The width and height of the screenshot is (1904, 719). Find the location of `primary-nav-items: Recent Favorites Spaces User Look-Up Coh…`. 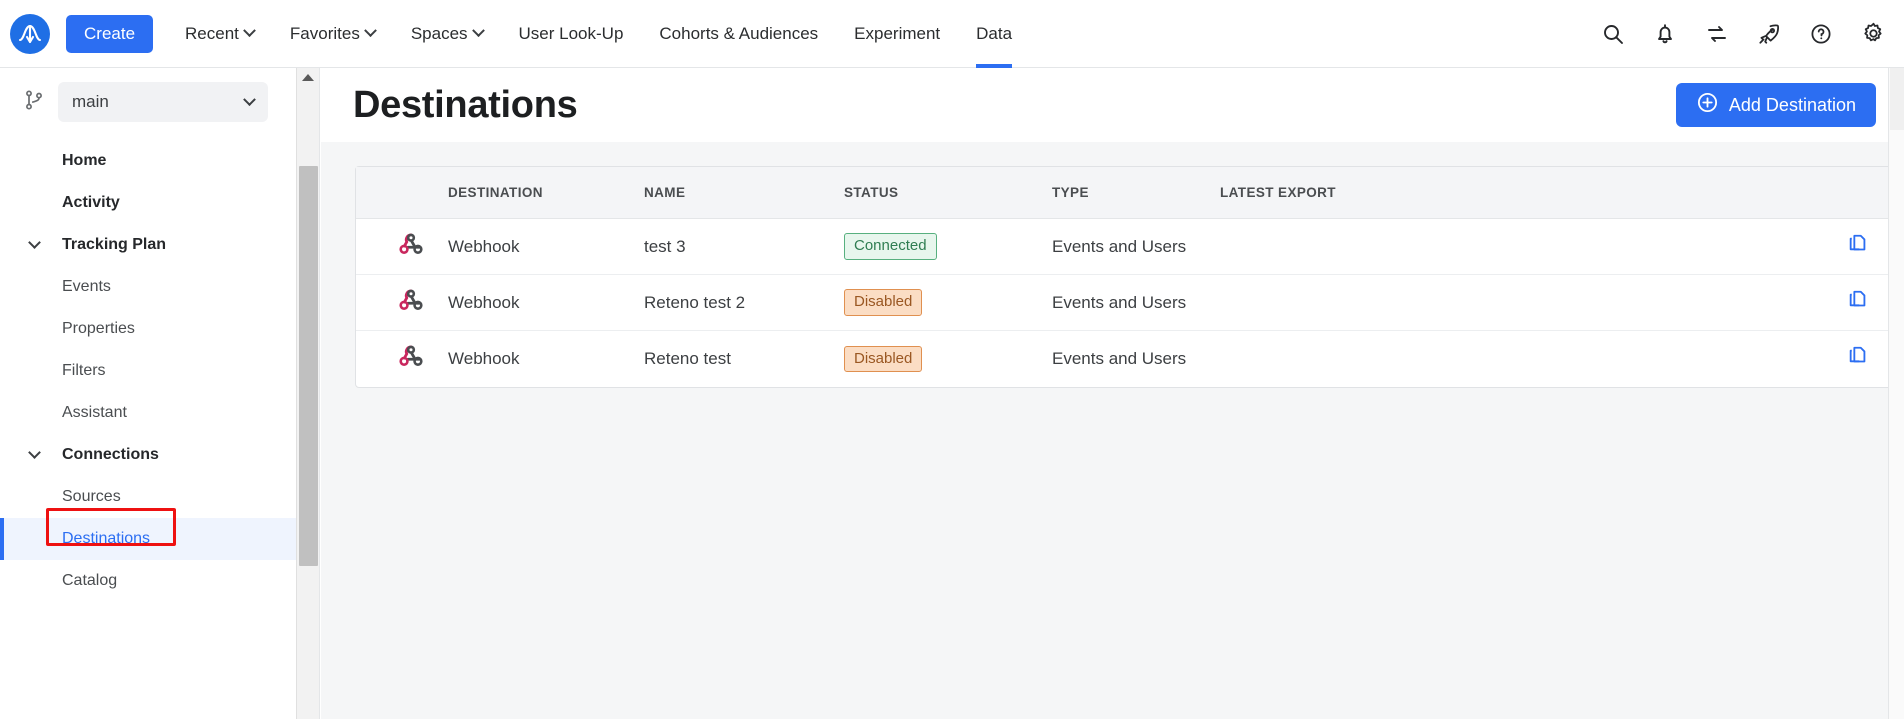

primary-nav-items: Recent Favorites Spaces User Look-Up Coh… is located at coordinates (598, 34).